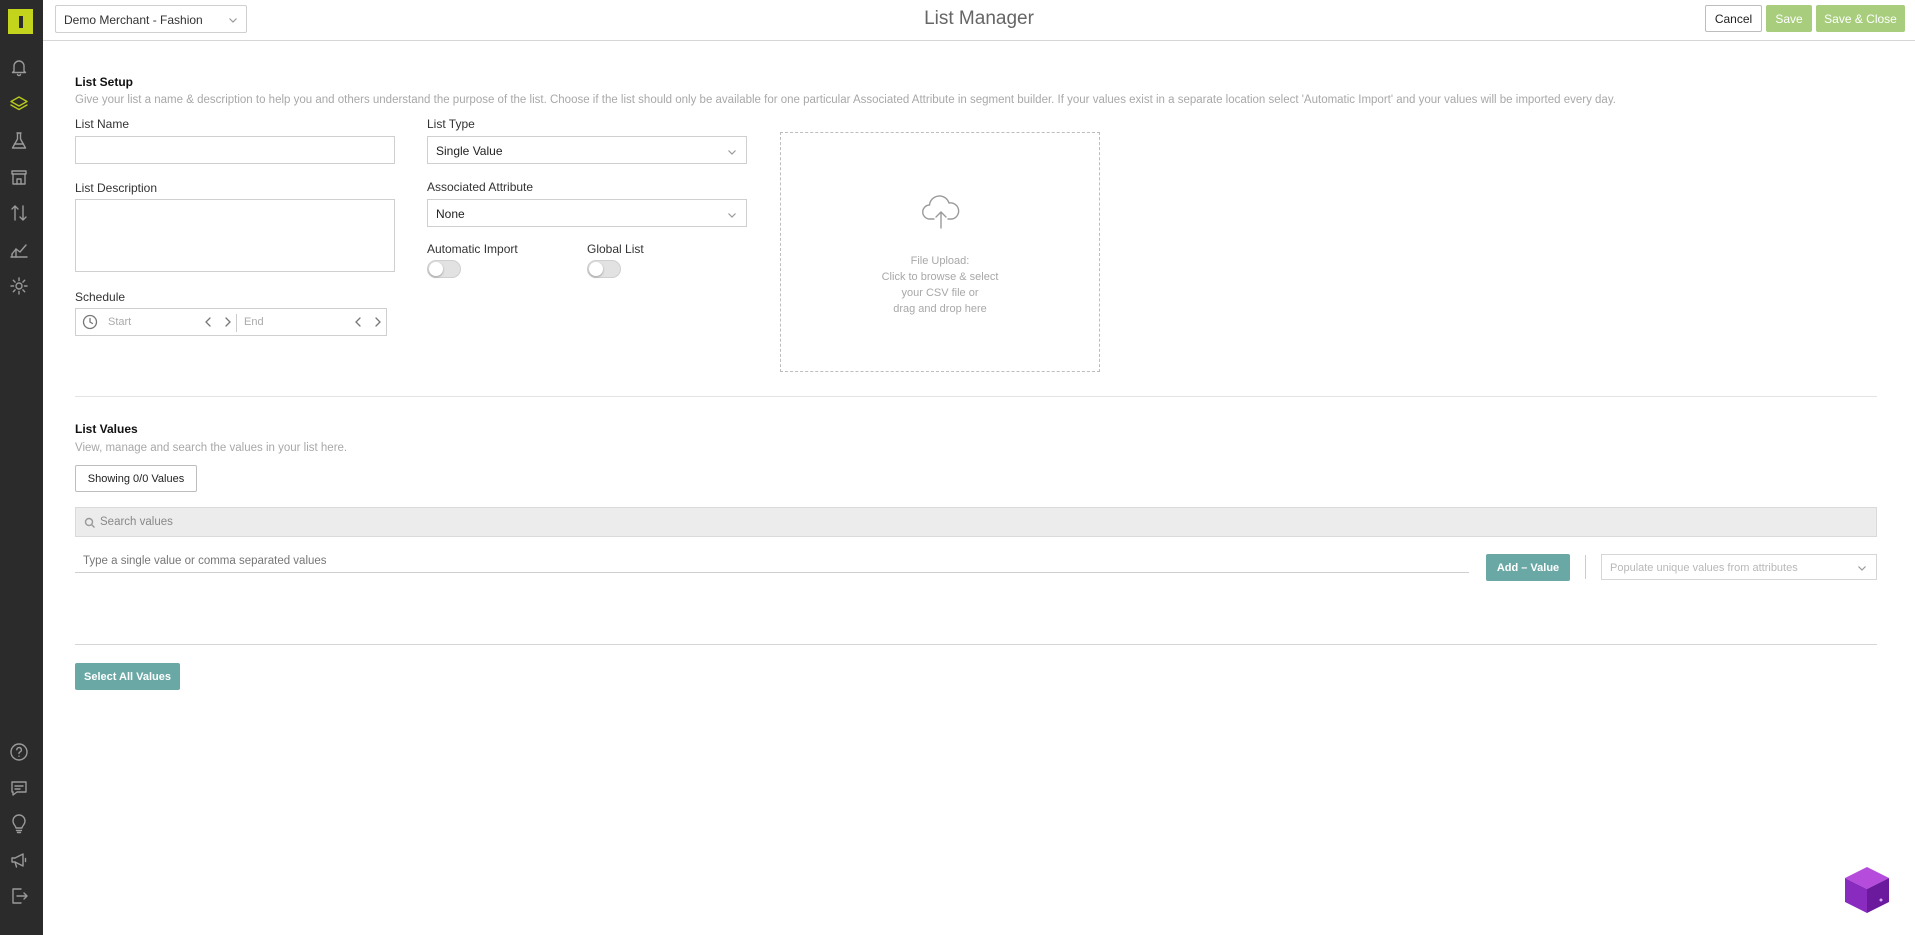 The width and height of the screenshot is (1915, 935). Describe the element at coordinates (116, 188) in the screenshot. I see `list-description-label: List Description` at that location.